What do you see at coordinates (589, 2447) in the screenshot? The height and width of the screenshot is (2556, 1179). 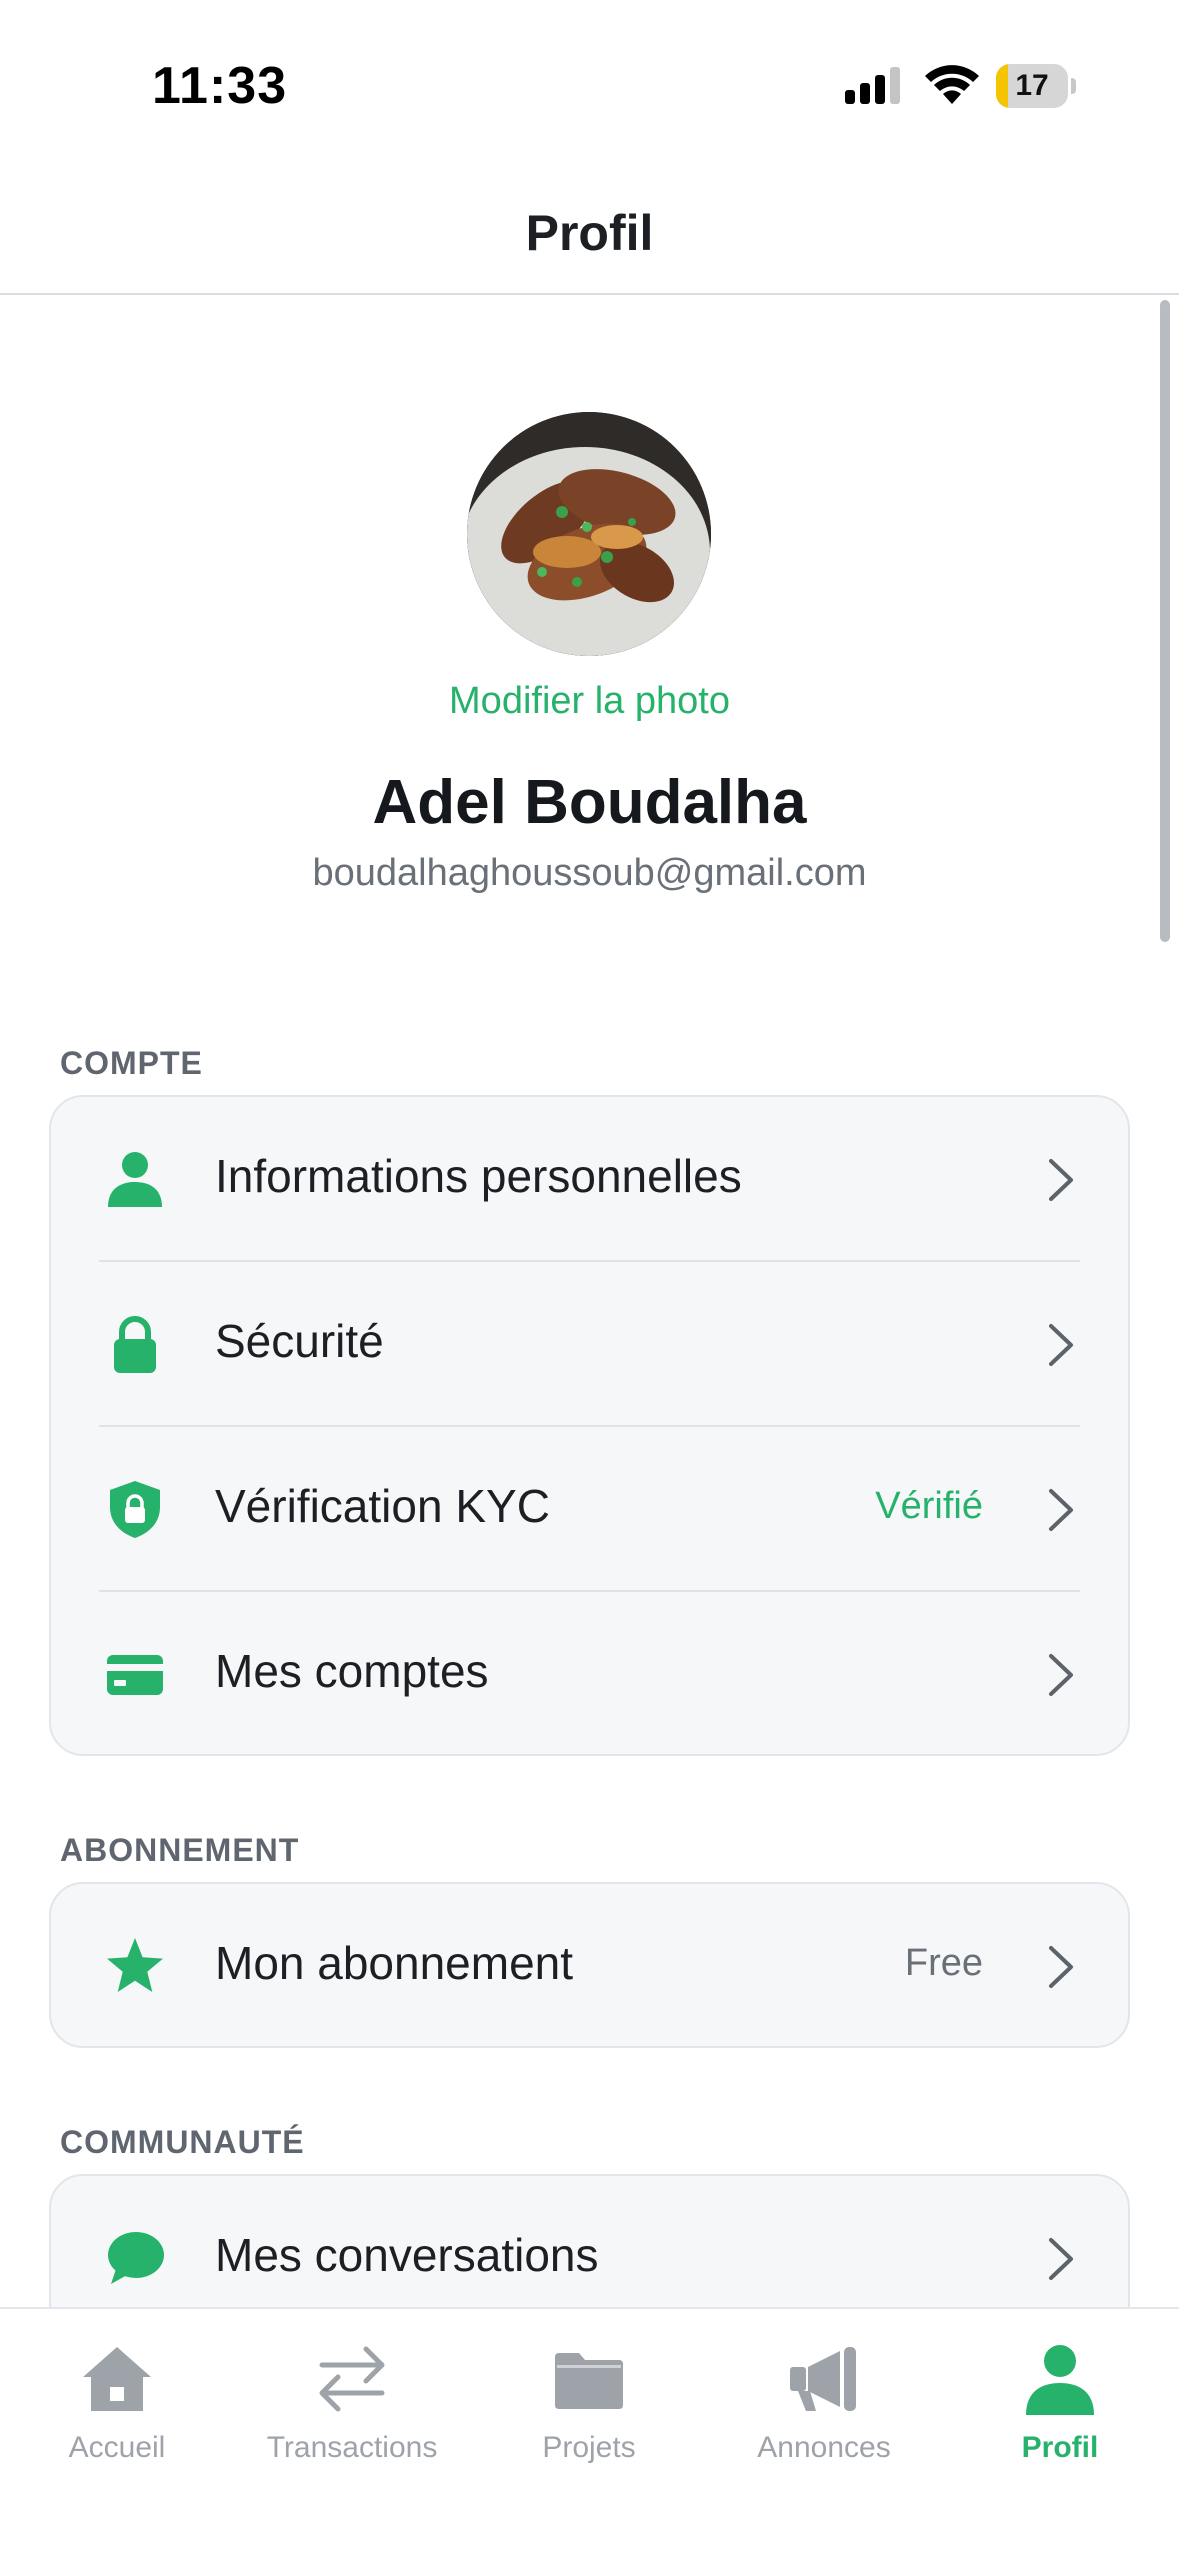 I see `tab-label: Projets` at bounding box center [589, 2447].